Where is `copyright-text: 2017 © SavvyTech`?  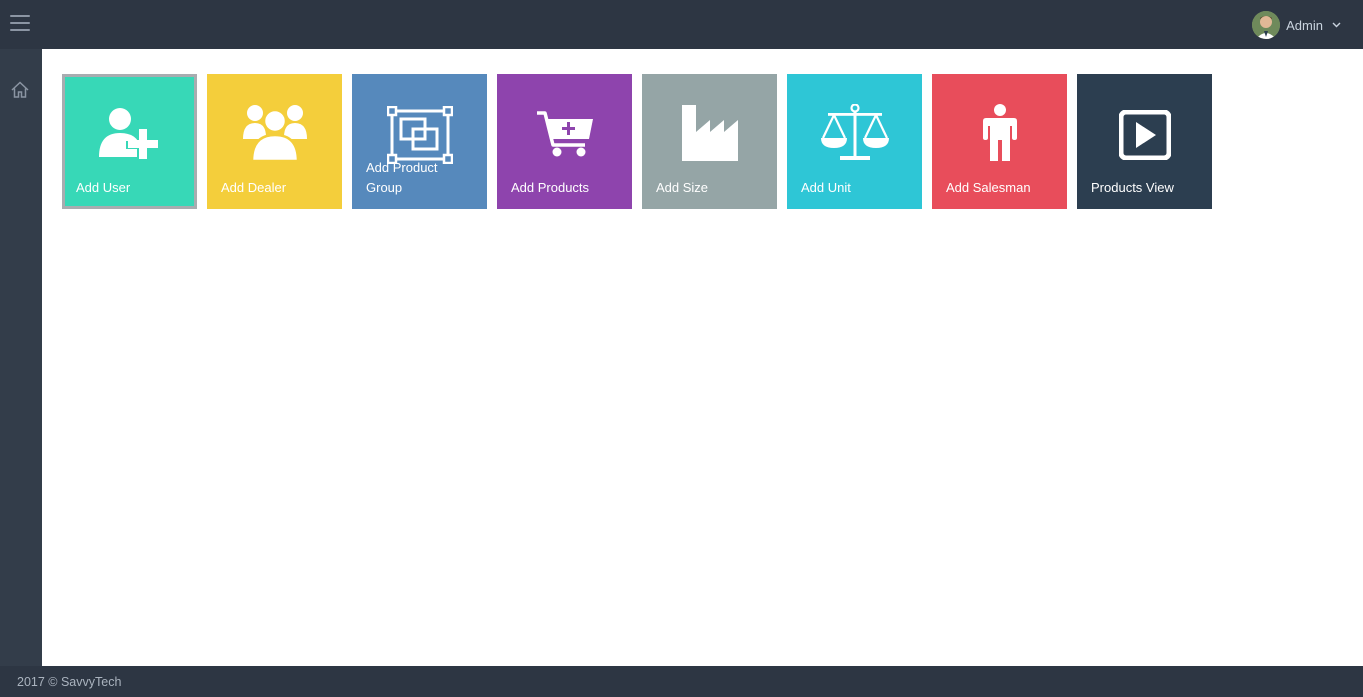 copyright-text: 2017 © SavvyTech is located at coordinates (69, 682).